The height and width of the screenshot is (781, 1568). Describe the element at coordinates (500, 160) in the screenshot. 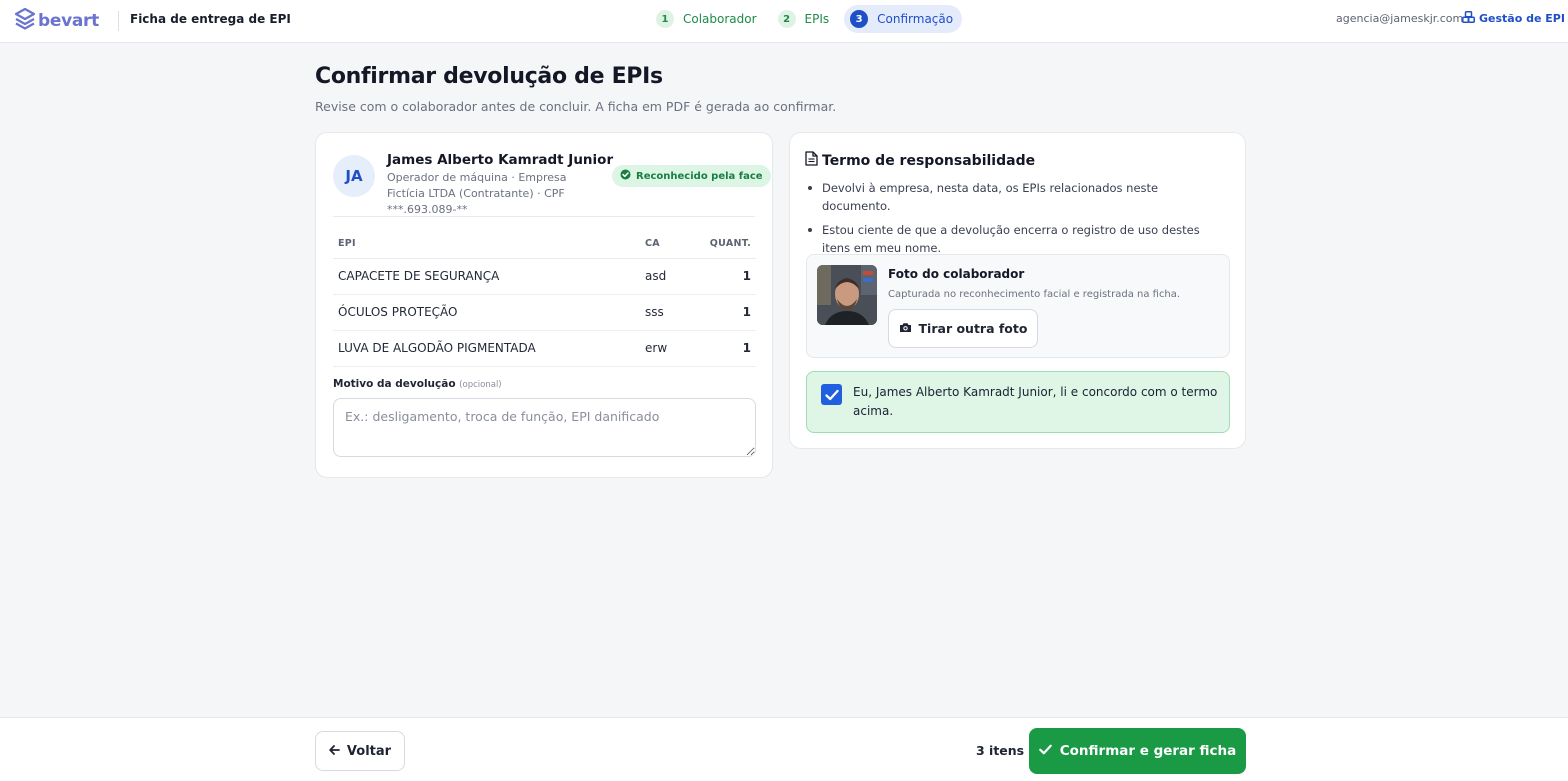

I see `employee-name: James Alberto Kamradt Junior` at that location.